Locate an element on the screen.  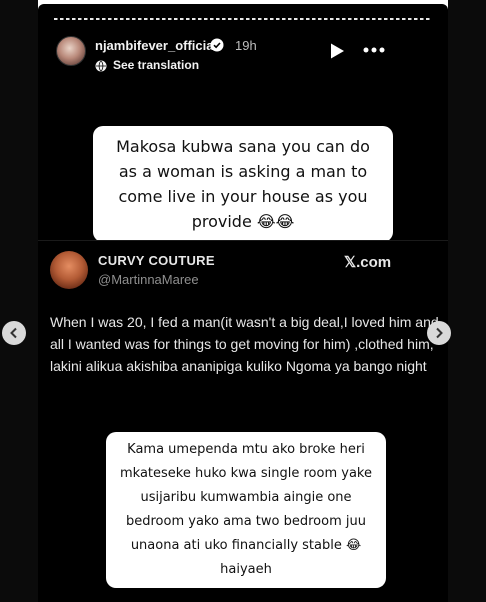
x-brand-label: 𝕏.com is located at coordinates (368, 262).